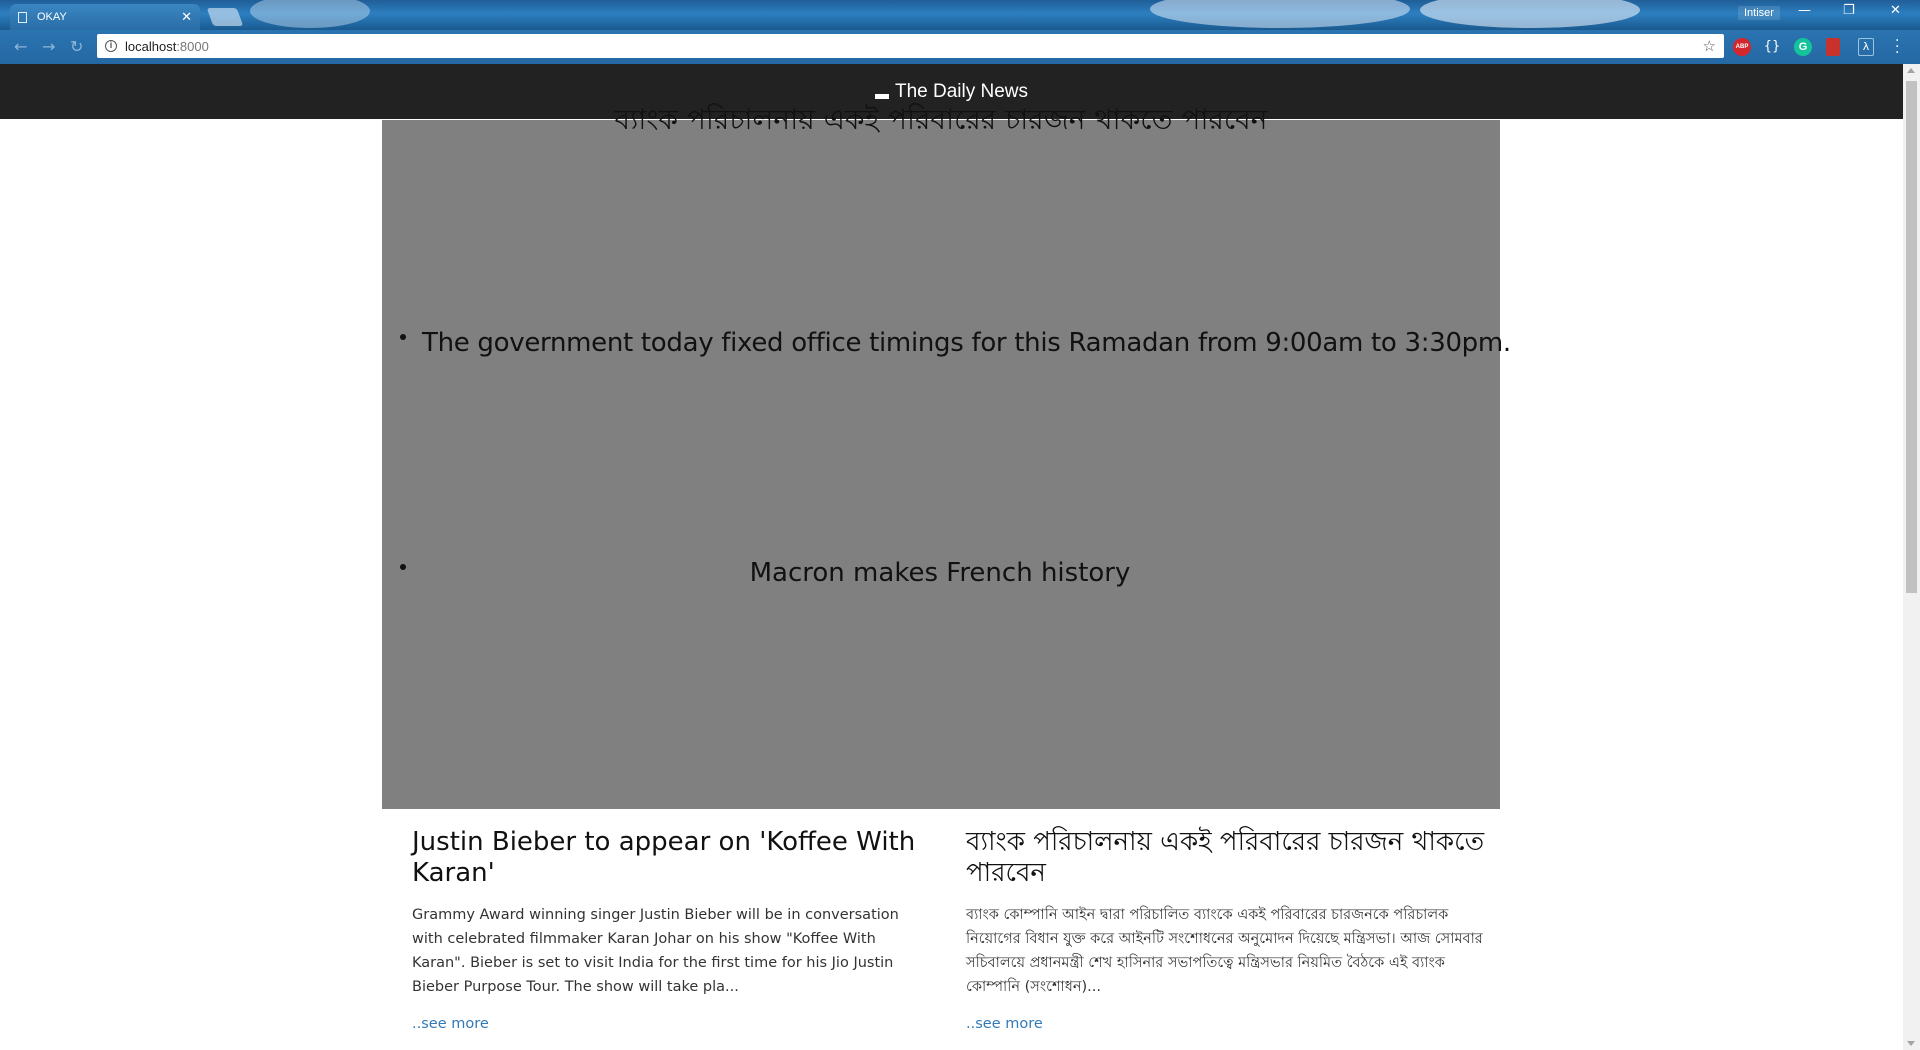 The width and height of the screenshot is (1920, 1050). What do you see at coordinates (1866, 47) in the screenshot?
I see `lambda-extension-icon: λ` at bounding box center [1866, 47].